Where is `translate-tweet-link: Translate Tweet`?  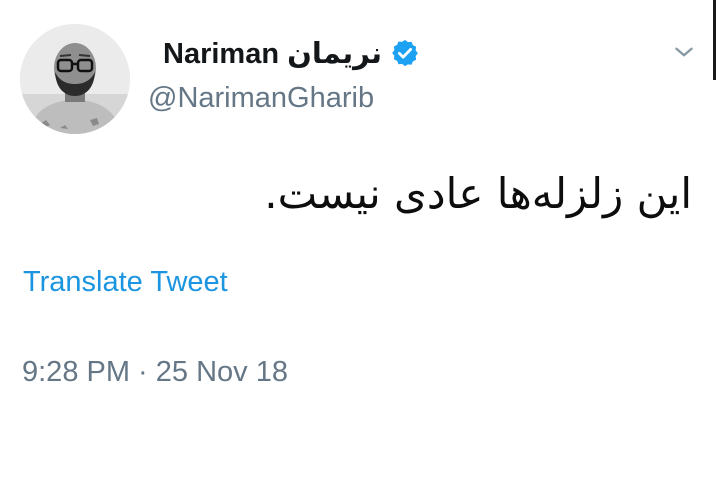 translate-tweet-link: Translate Tweet is located at coordinates (125, 282).